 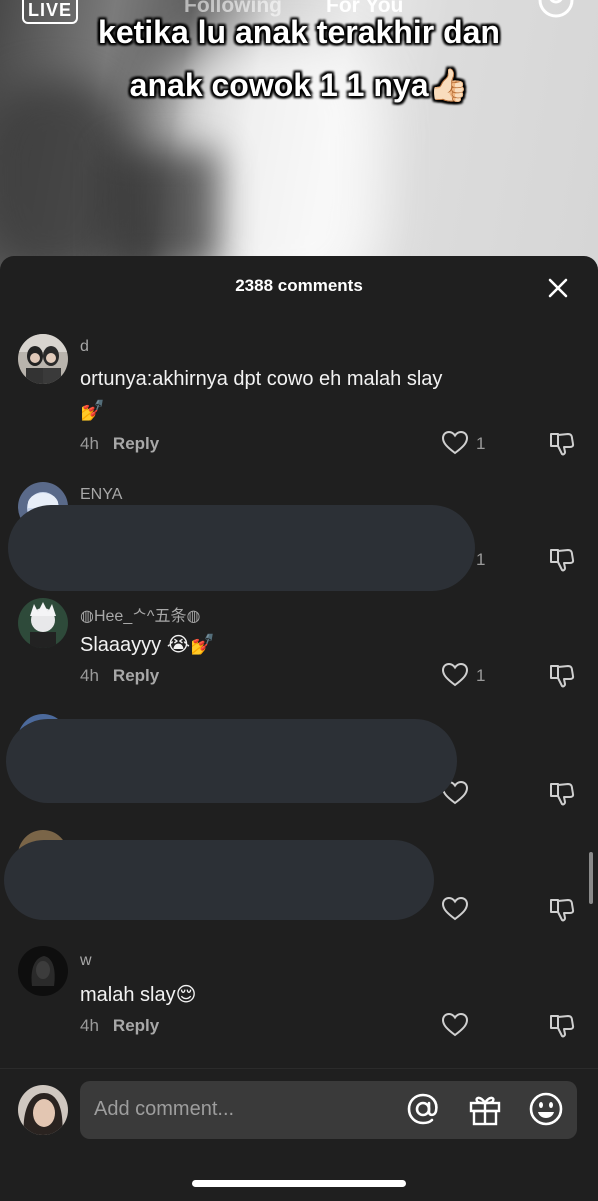 I want to click on video-caption-line1: ketika lu anak terakhir dan, so click(x=299, y=32).